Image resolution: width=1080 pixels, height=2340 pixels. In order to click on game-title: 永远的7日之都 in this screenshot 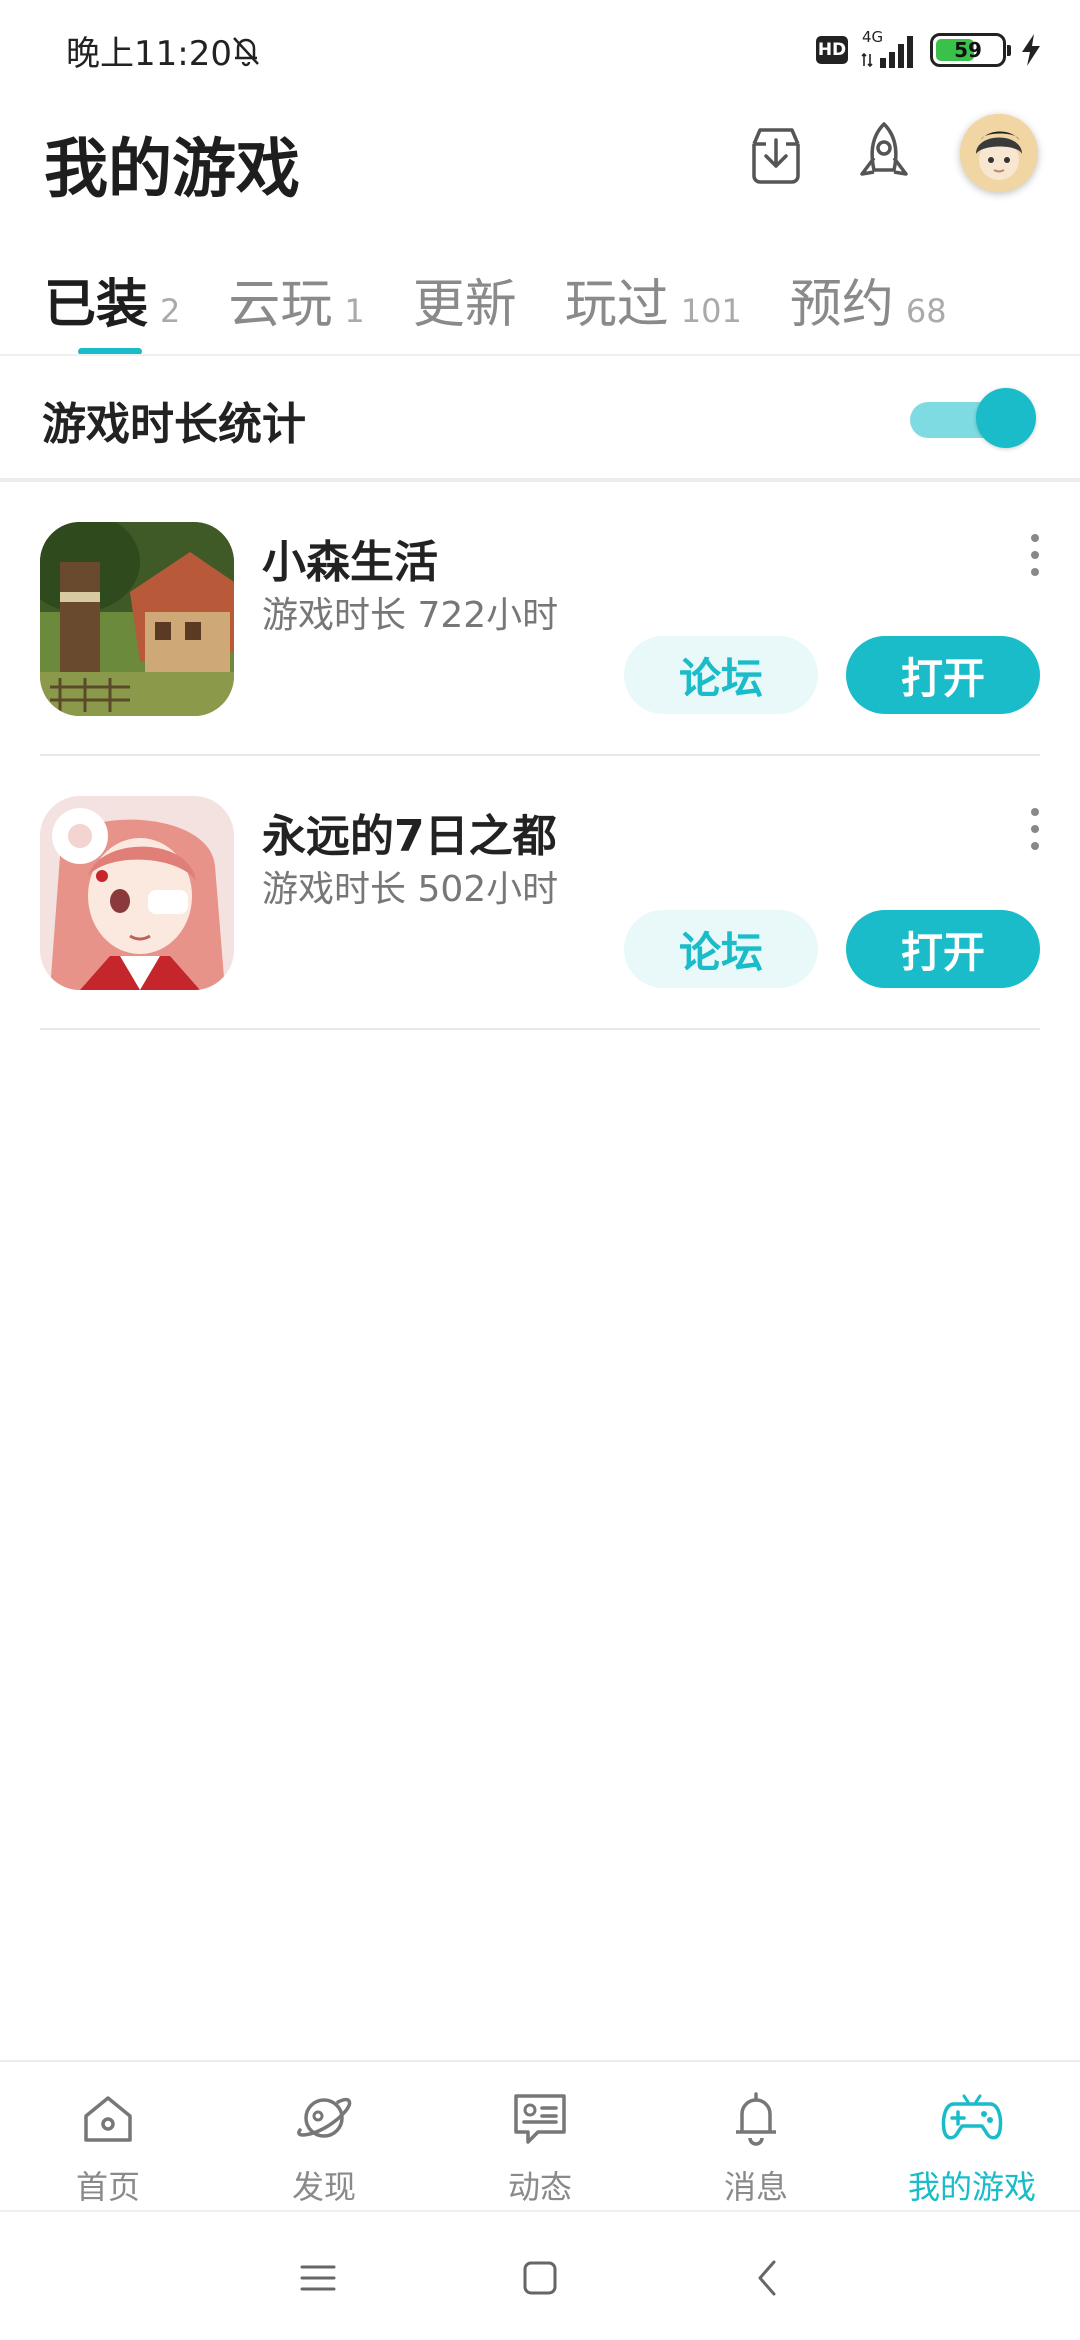, I will do `click(409, 836)`.